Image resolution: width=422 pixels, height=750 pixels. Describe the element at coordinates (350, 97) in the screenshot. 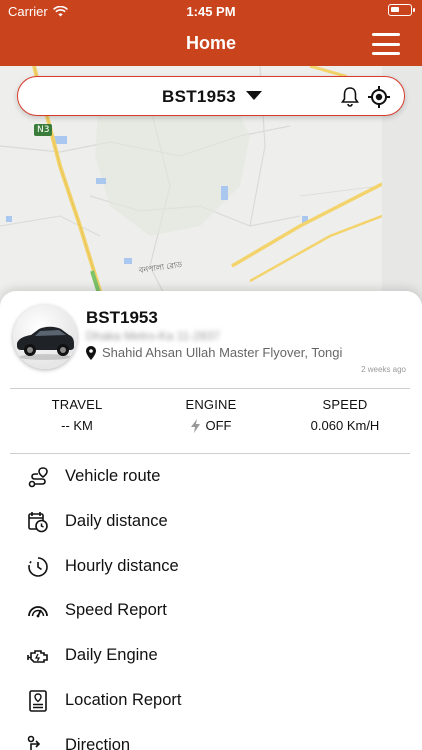

I see `bell-icon` at that location.